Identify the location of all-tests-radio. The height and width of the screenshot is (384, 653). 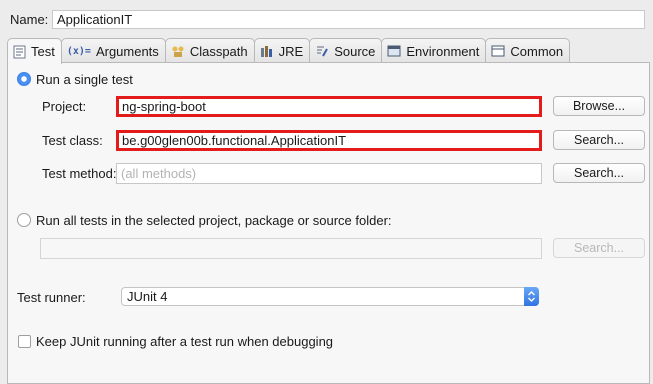
(24, 220).